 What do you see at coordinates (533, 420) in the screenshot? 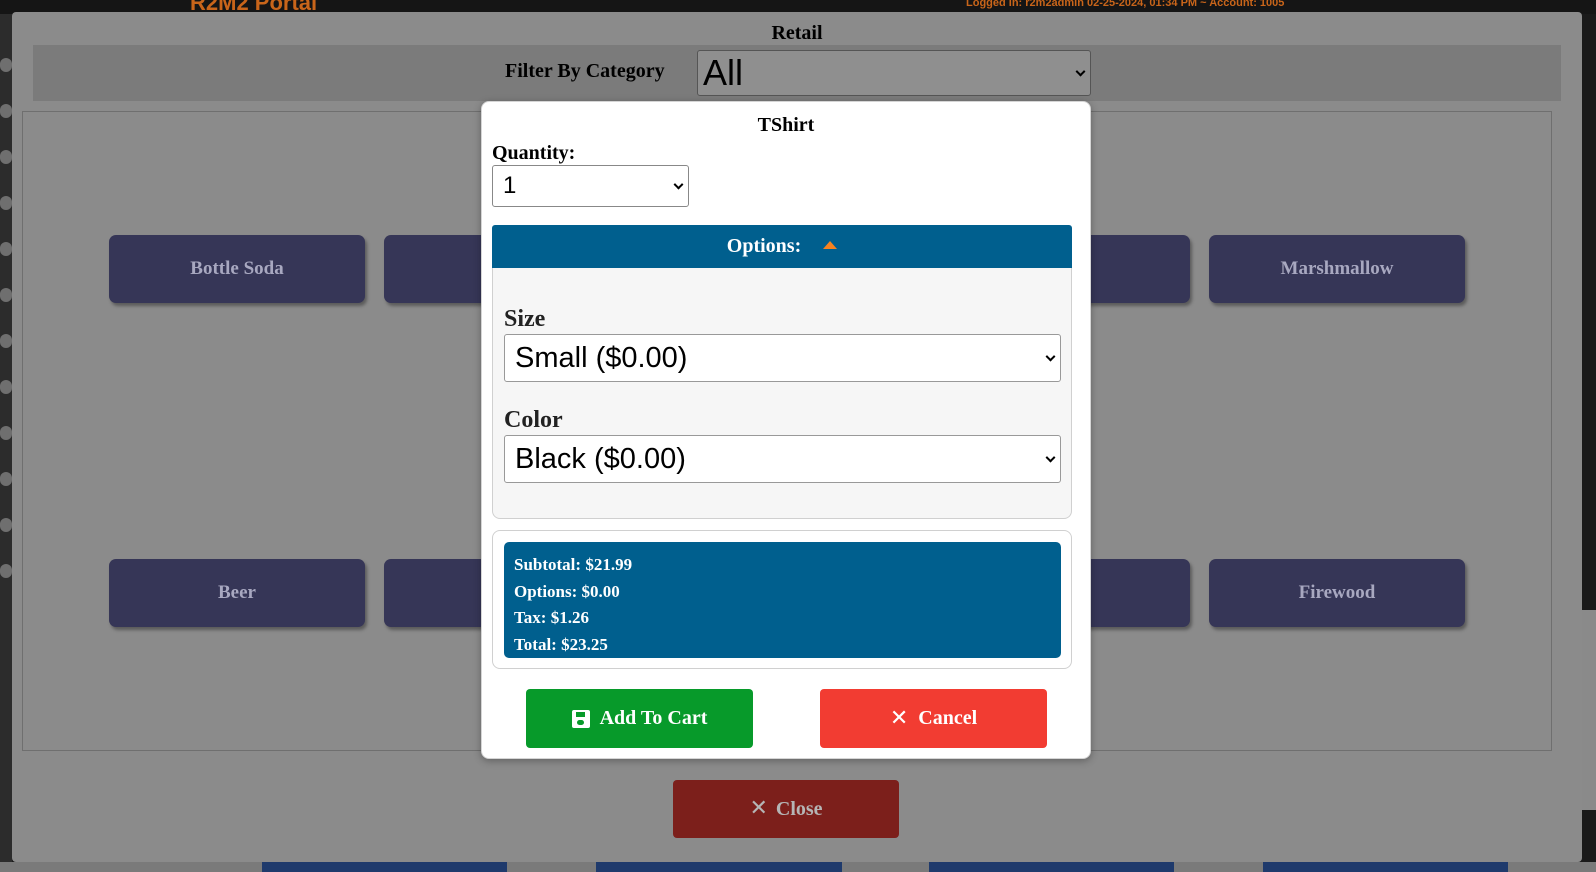
I see `color-label: Color` at bounding box center [533, 420].